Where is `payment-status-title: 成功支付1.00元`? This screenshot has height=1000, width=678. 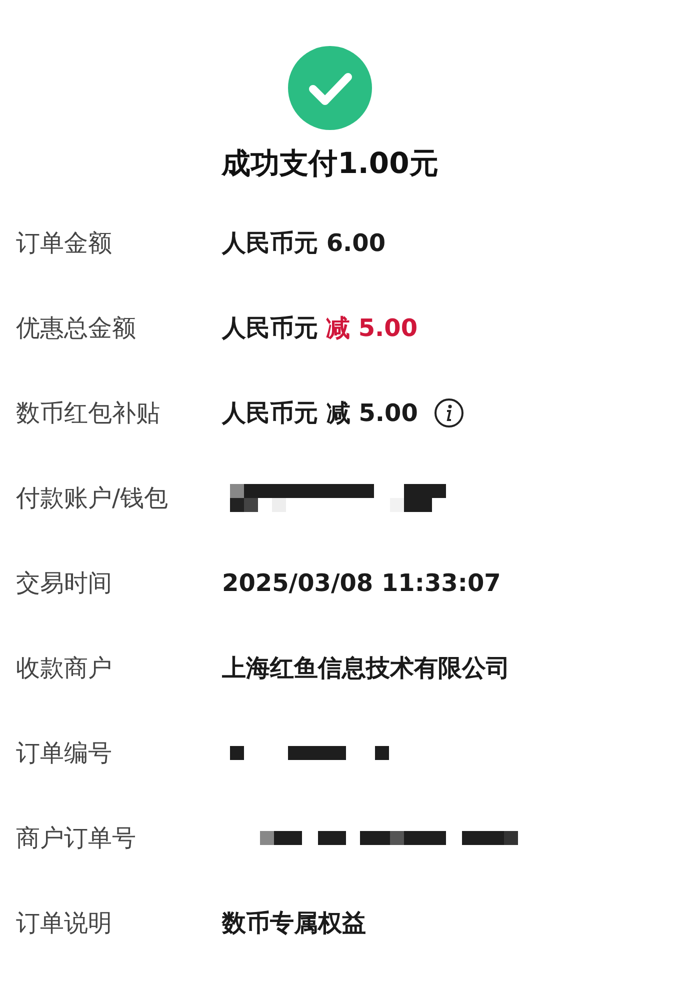 payment-status-title: 成功支付1.00元 is located at coordinates (330, 163).